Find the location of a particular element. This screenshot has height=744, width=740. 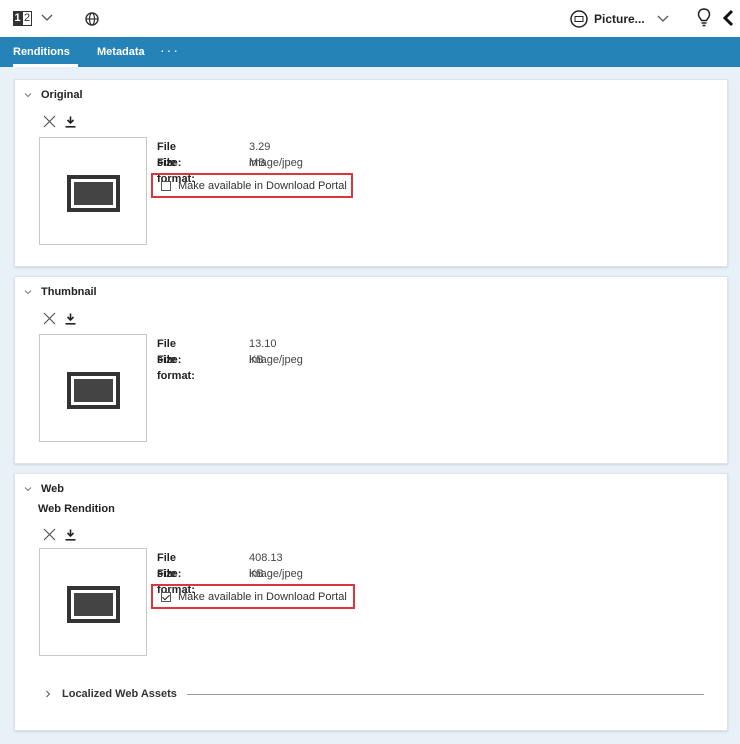

divider is located at coordinates (445, 694).